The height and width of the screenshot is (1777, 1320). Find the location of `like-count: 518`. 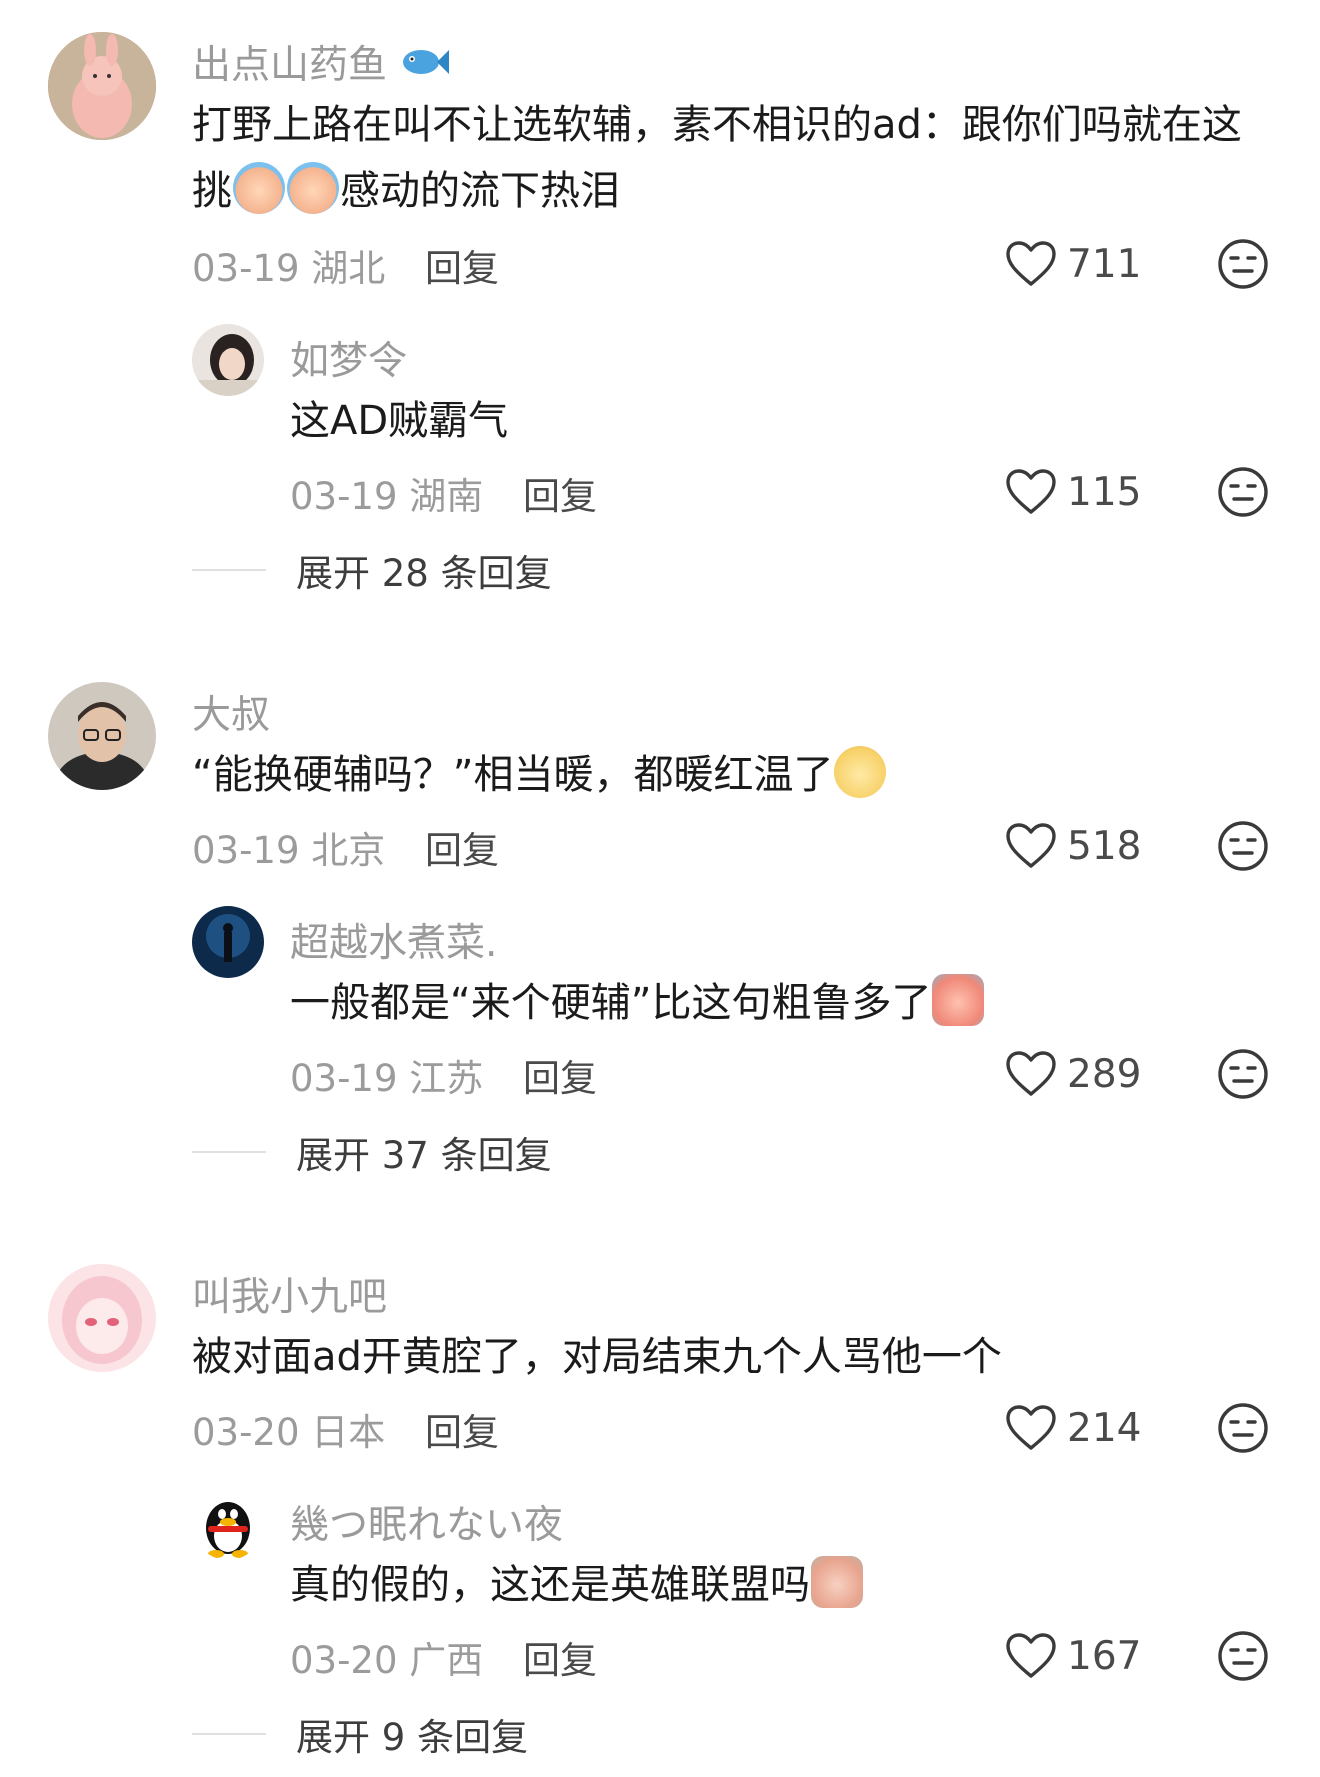

like-count: 518 is located at coordinates (1104, 846).